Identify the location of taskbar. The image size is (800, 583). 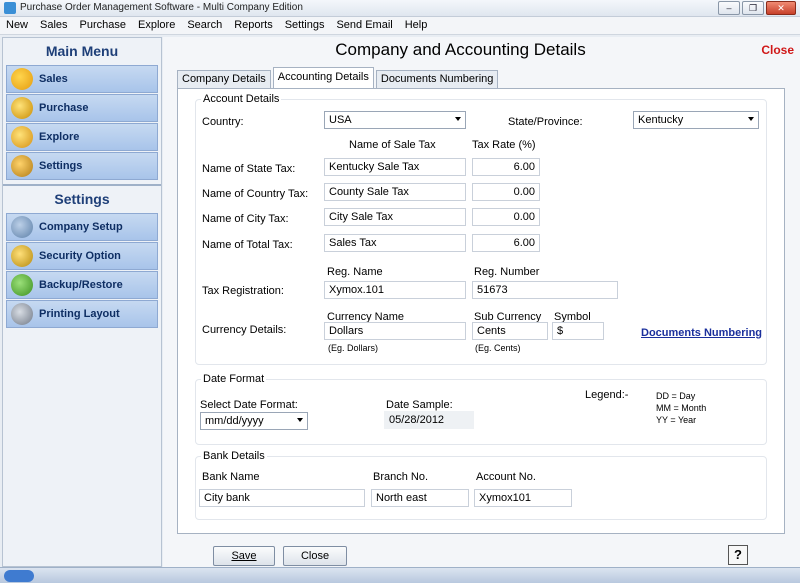
(400, 575).